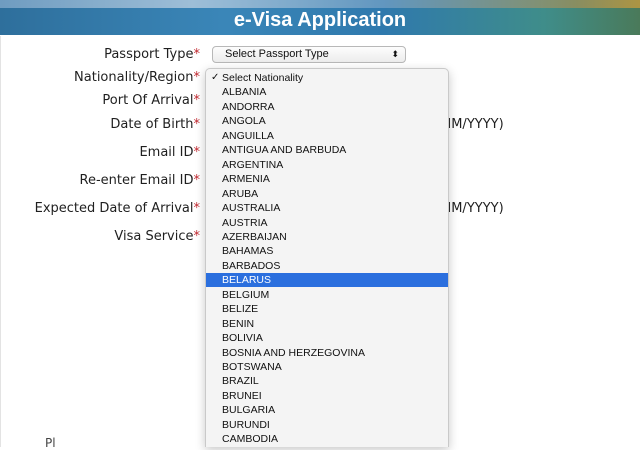 Image resolution: width=640 pixels, height=450 pixels. I want to click on dropdown-option-label: ARGENTINA, so click(253, 164).